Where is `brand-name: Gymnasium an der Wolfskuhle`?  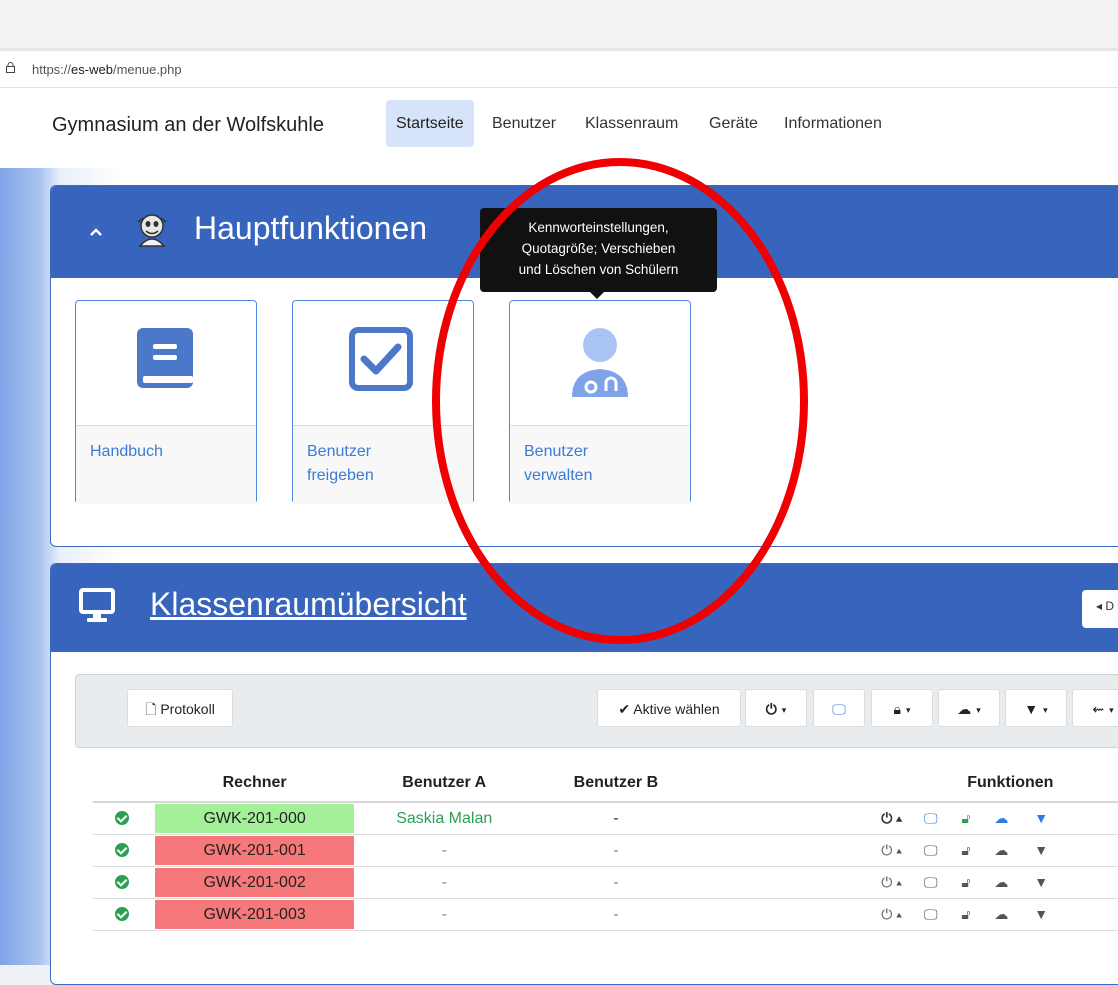
brand-name: Gymnasium an der Wolfskuhle is located at coordinates (188, 125).